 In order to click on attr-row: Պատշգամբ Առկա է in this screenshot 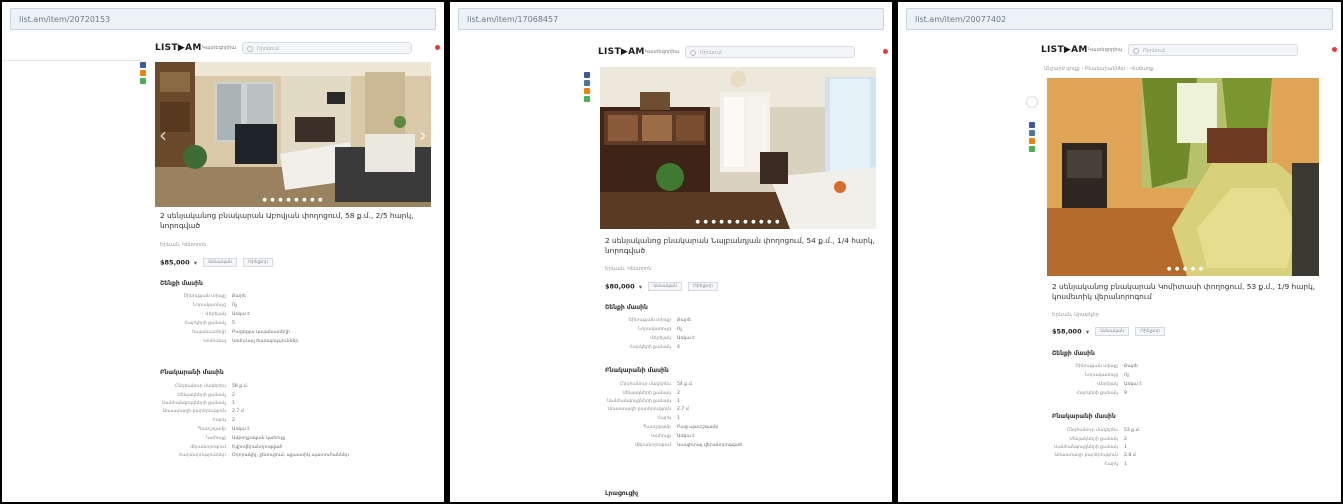, I will do `click(254, 429)`.